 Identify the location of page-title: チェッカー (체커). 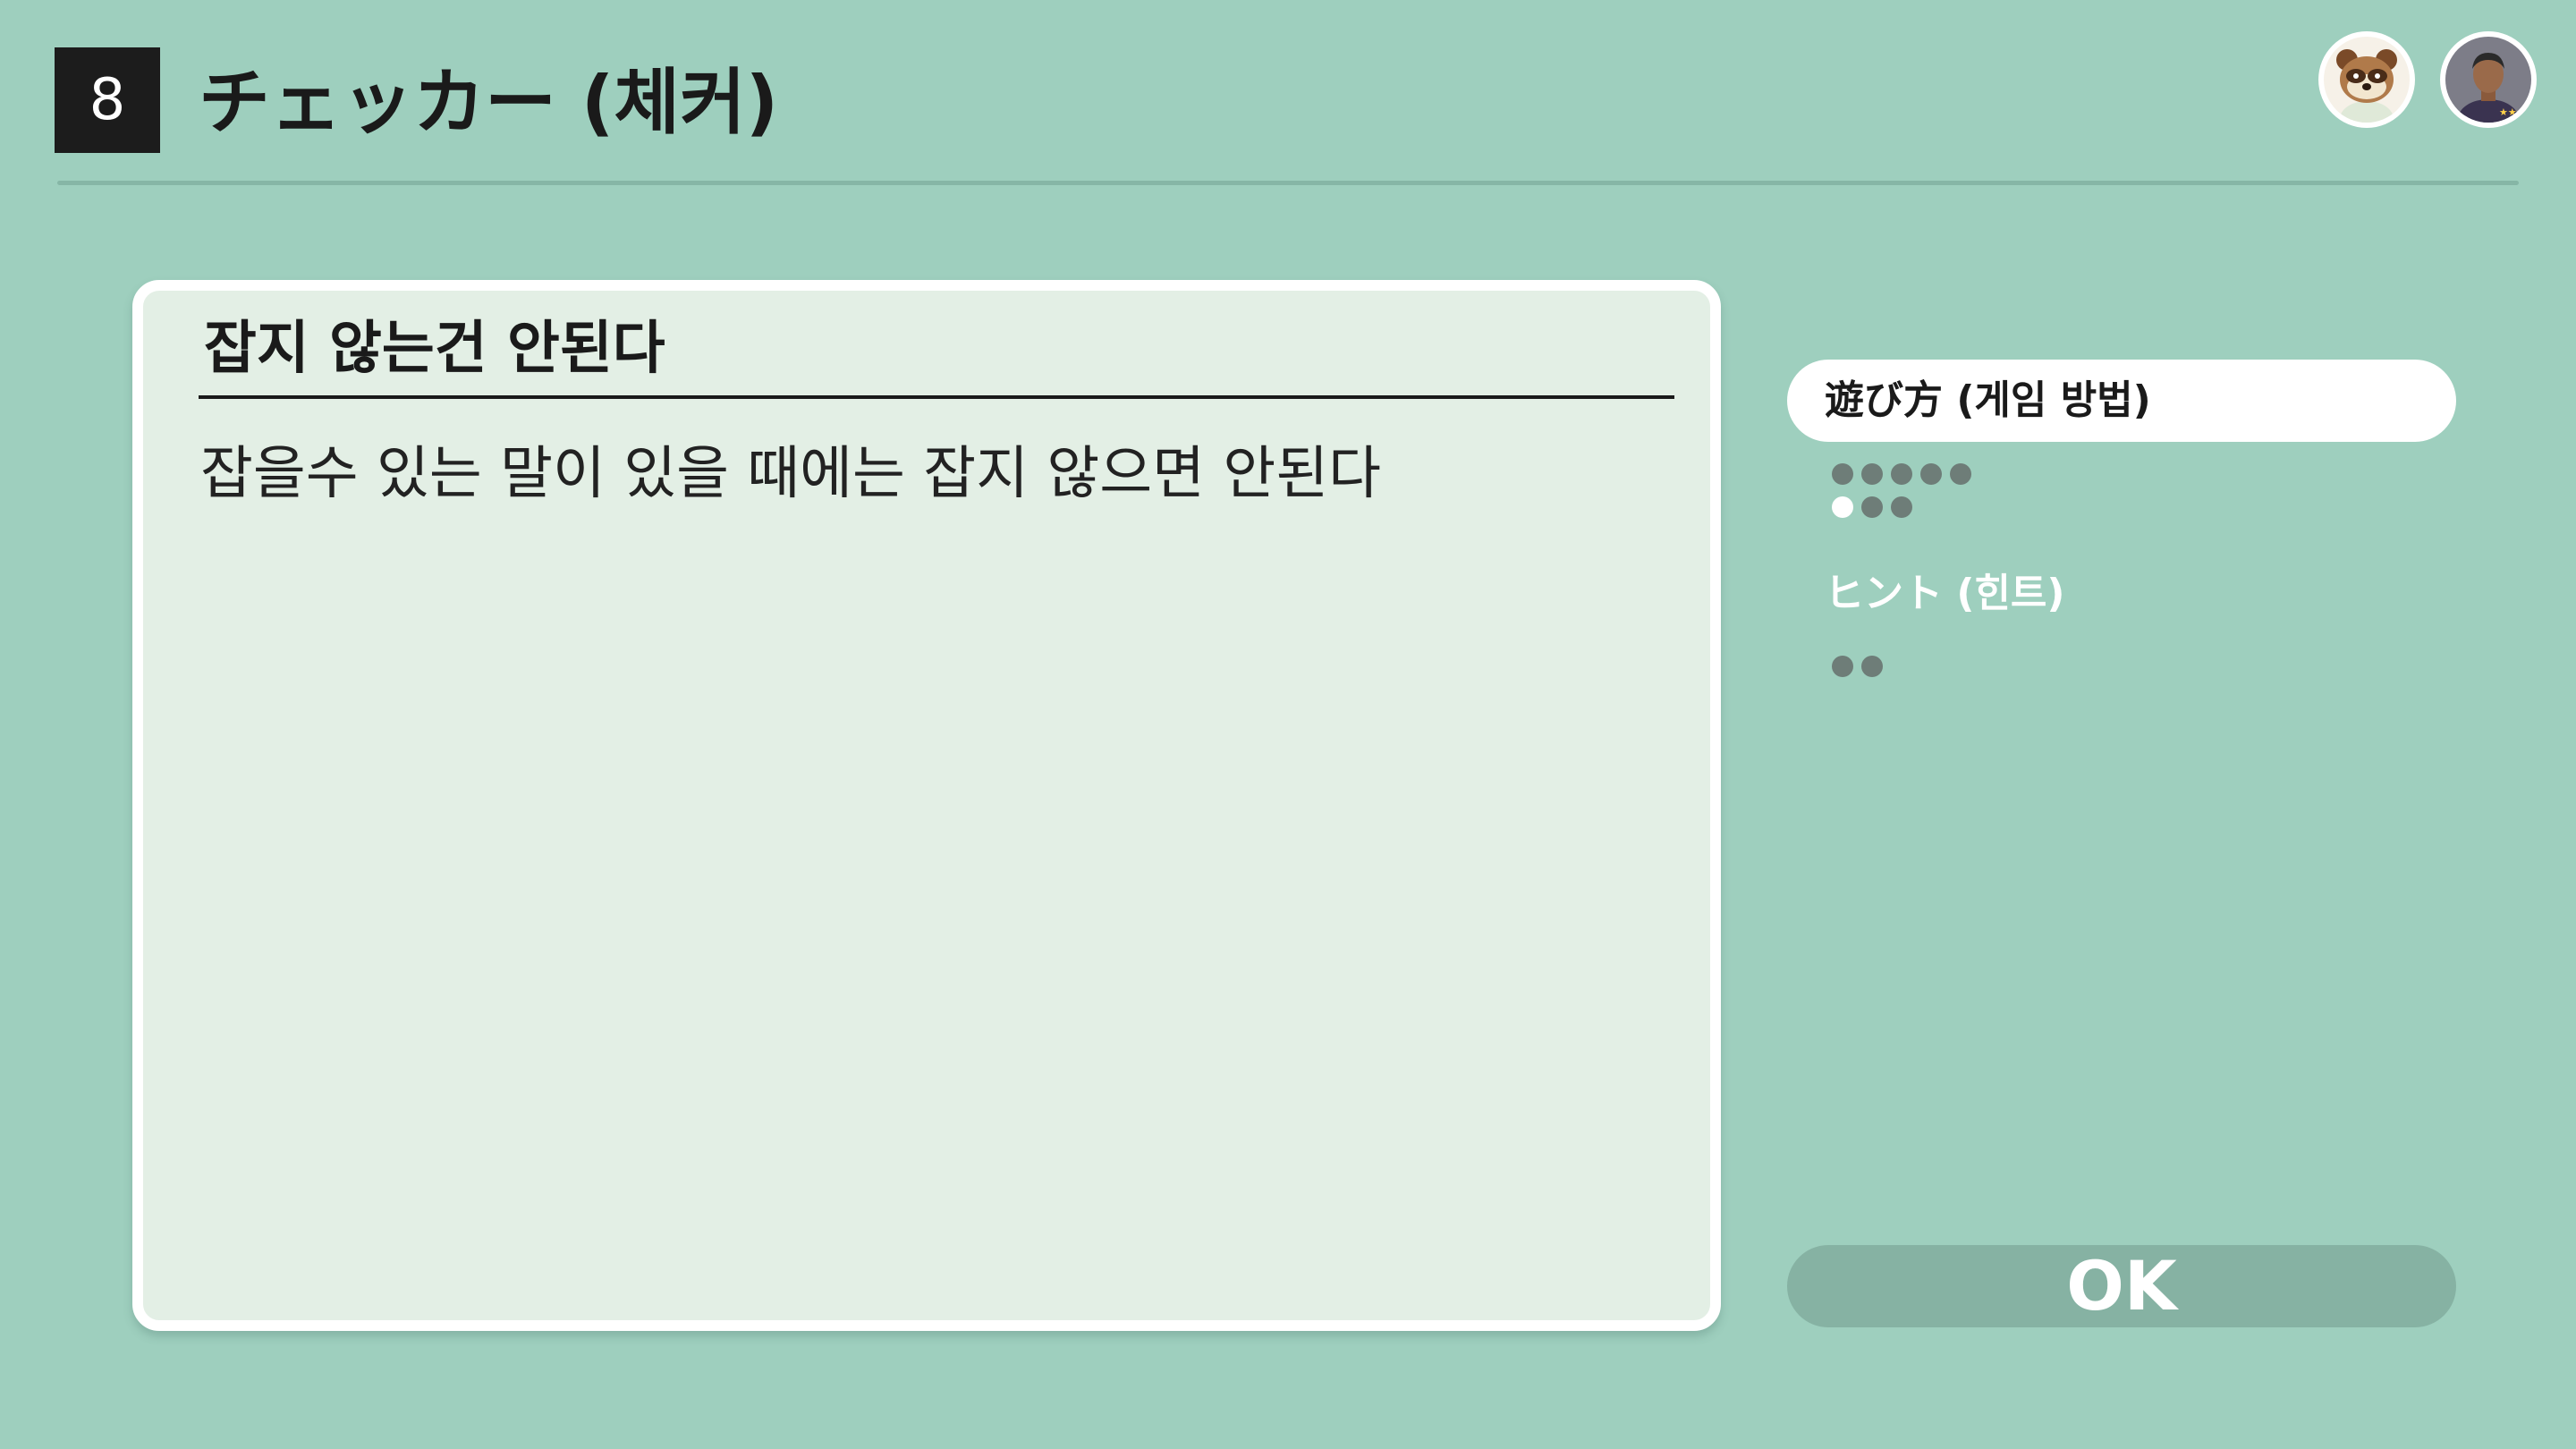
(489, 102).